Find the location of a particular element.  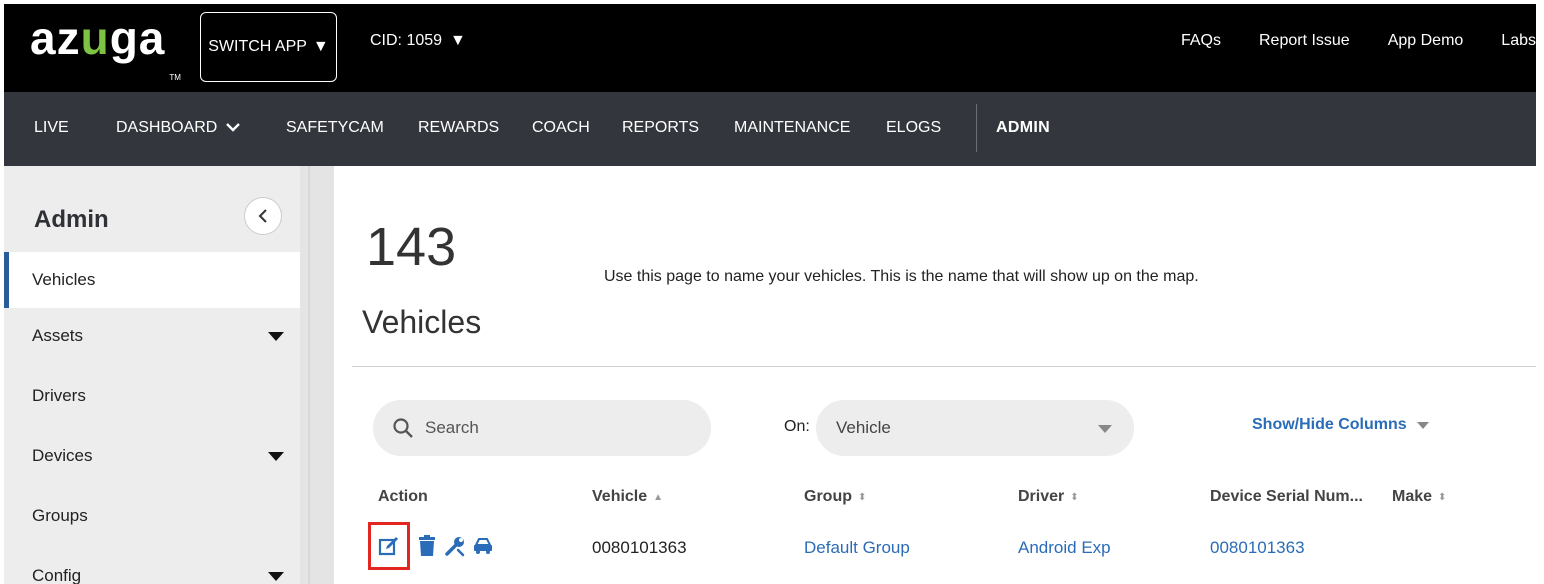

row-actions is located at coordinates (431, 546).